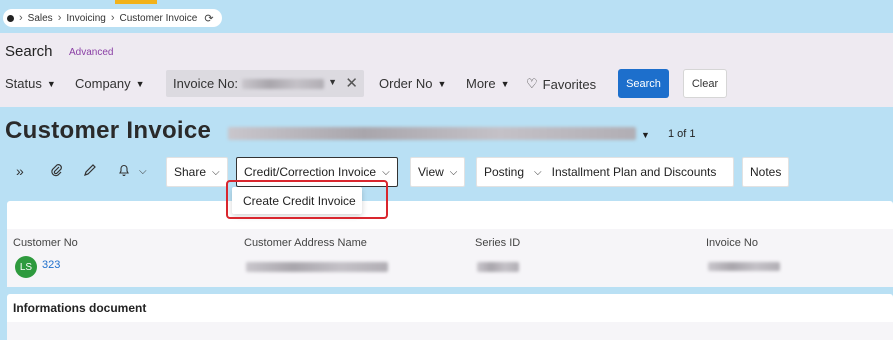  What do you see at coordinates (351, 83) in the screenshot?
I see `close-icon: ✕` at bounding box center [351, 83].